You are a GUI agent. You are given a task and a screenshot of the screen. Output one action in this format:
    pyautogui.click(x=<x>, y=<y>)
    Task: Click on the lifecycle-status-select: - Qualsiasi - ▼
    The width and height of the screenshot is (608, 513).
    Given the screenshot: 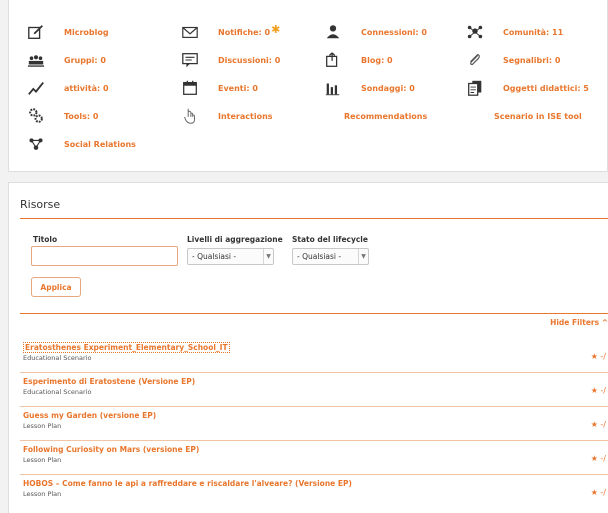 What is the action you would take?
    pyautogui.click(x=330, y=256)
    